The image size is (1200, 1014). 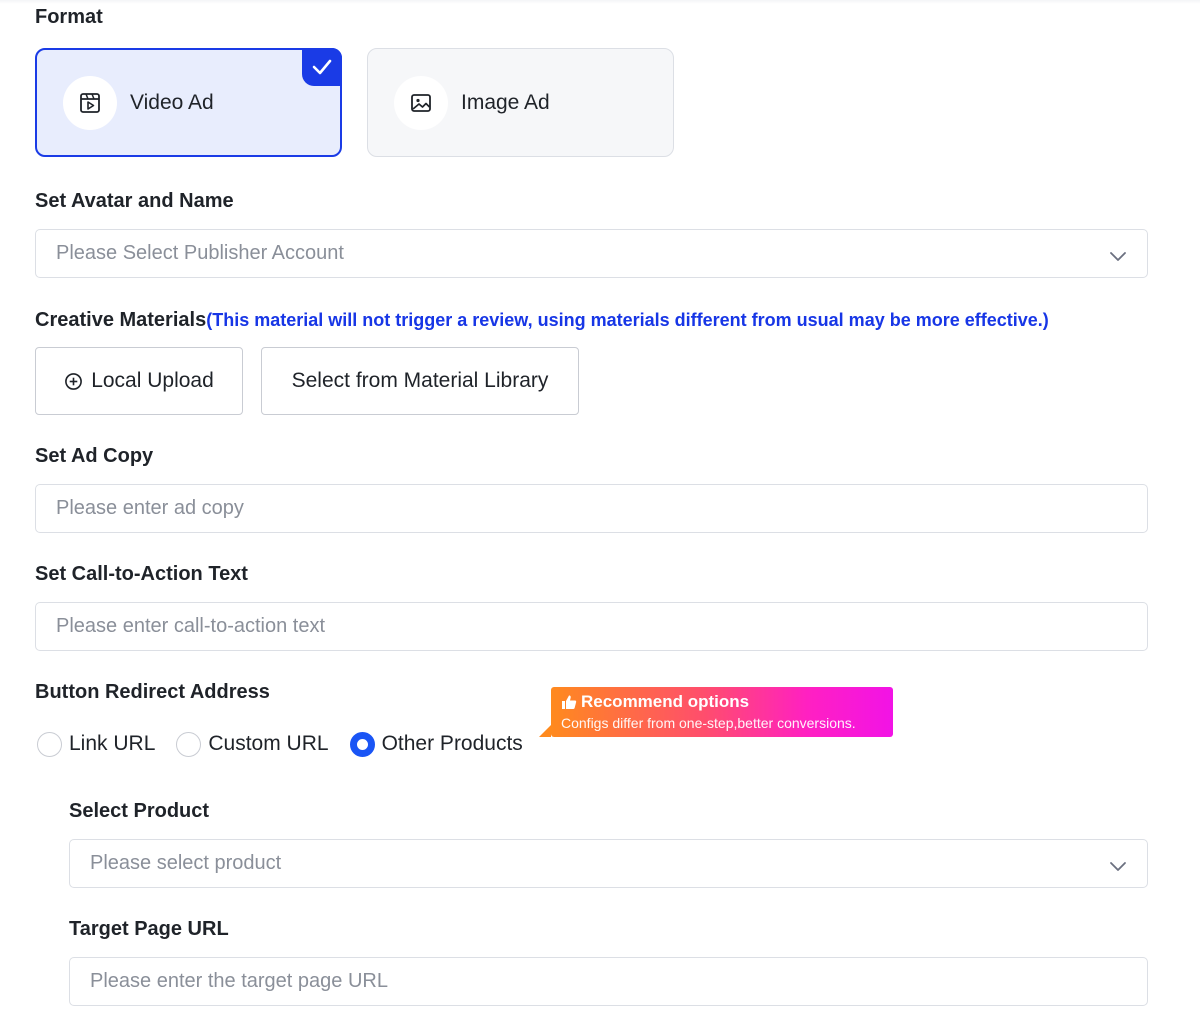 I want to click on avatar-label: Set Avatar and Name, so click(x=134, y=201).